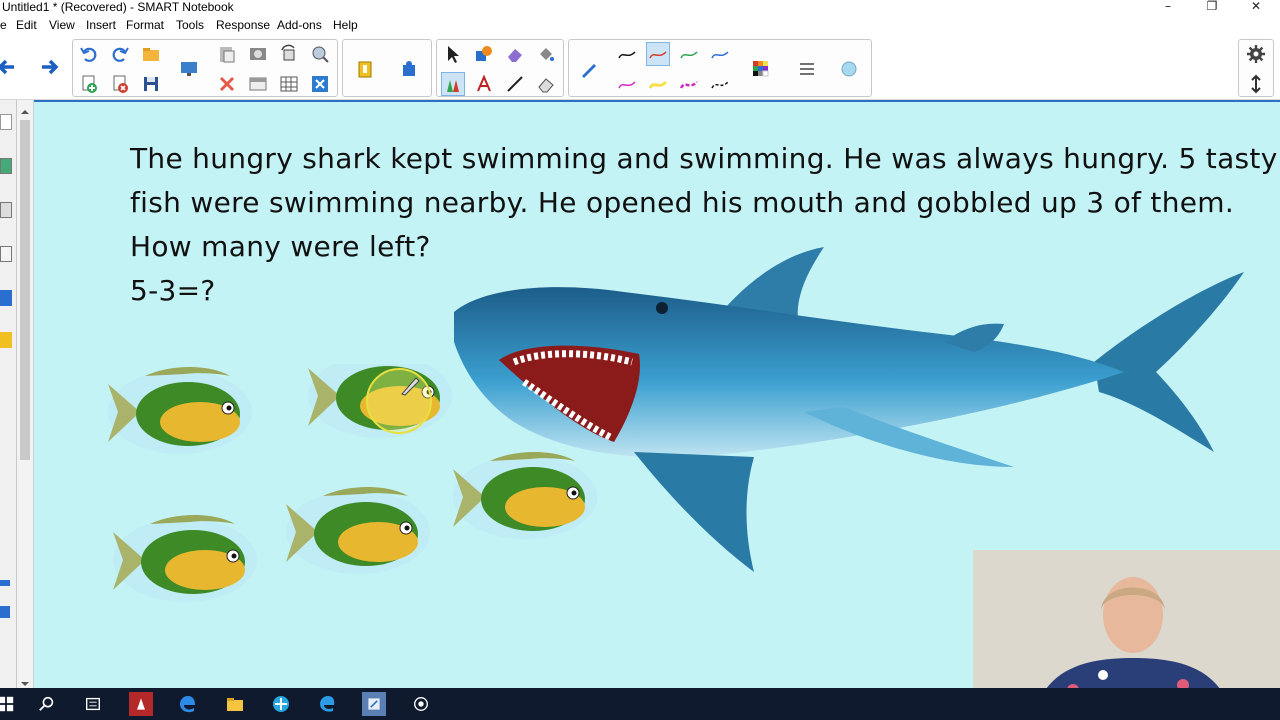 The height and width of the screenshot is (720, 1280). Describe the element at coordinates (627, 84) in the screenshot. I see `pen-style-magenta` at that location.